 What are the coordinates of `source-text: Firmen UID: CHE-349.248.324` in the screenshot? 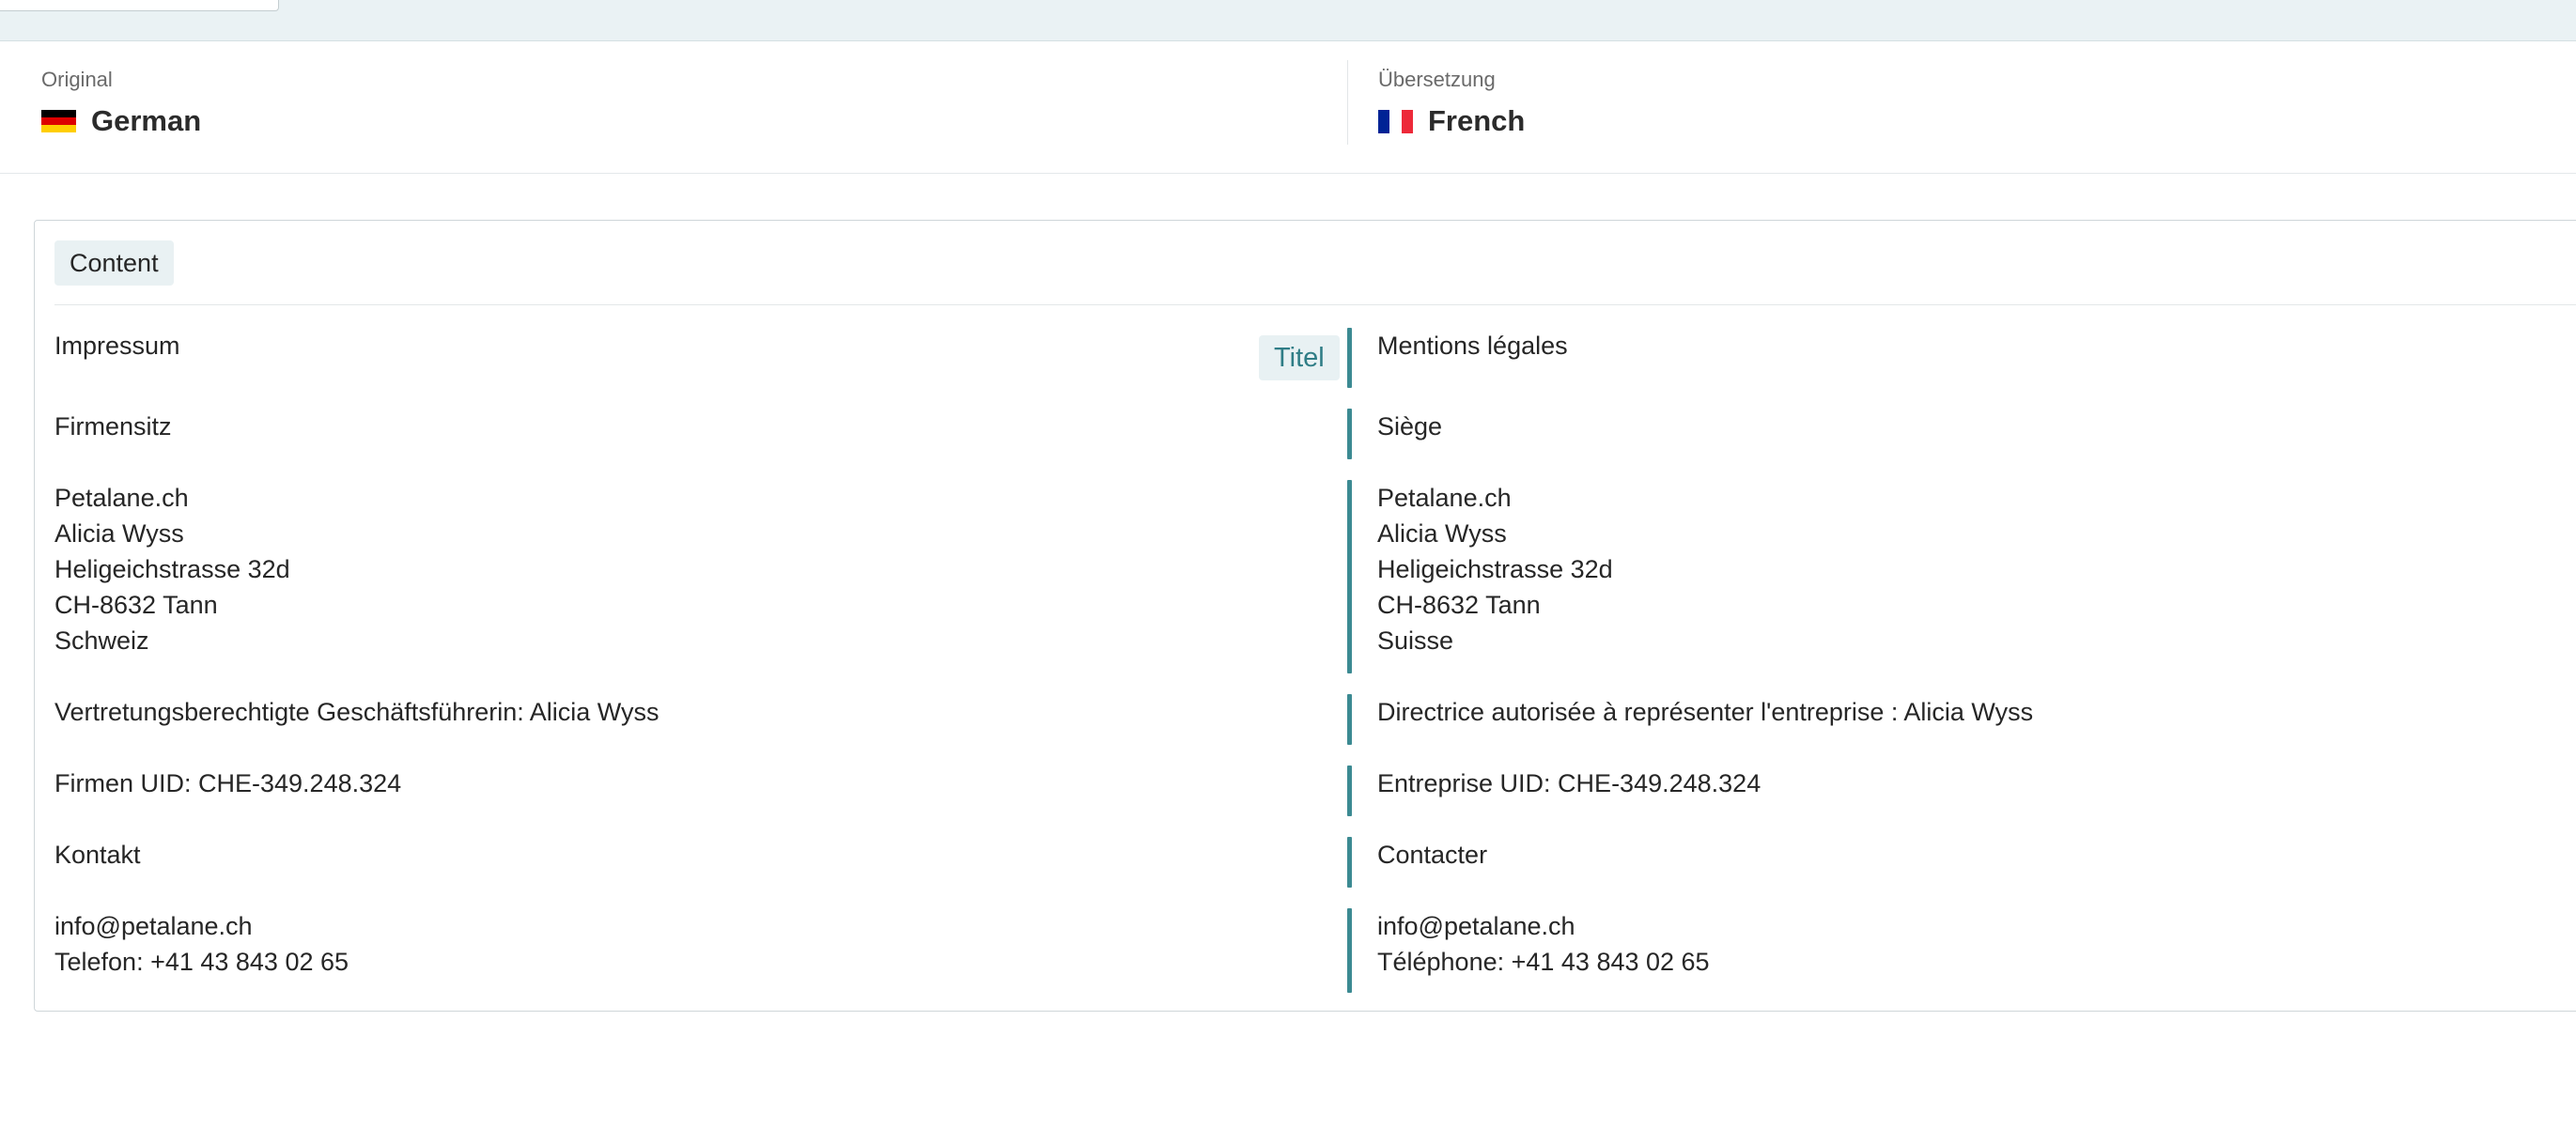 It's located at (698, 783).